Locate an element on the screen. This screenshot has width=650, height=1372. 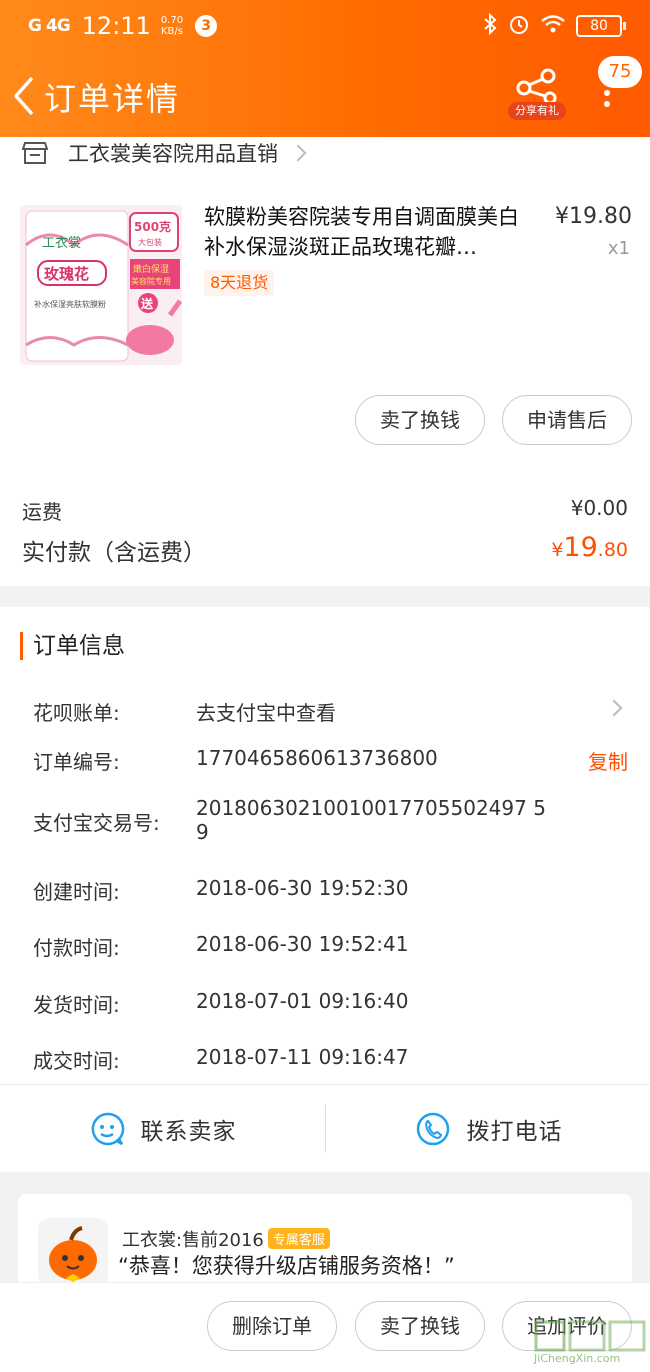
product-quantity: x1 is located at coordinates (618, 248).